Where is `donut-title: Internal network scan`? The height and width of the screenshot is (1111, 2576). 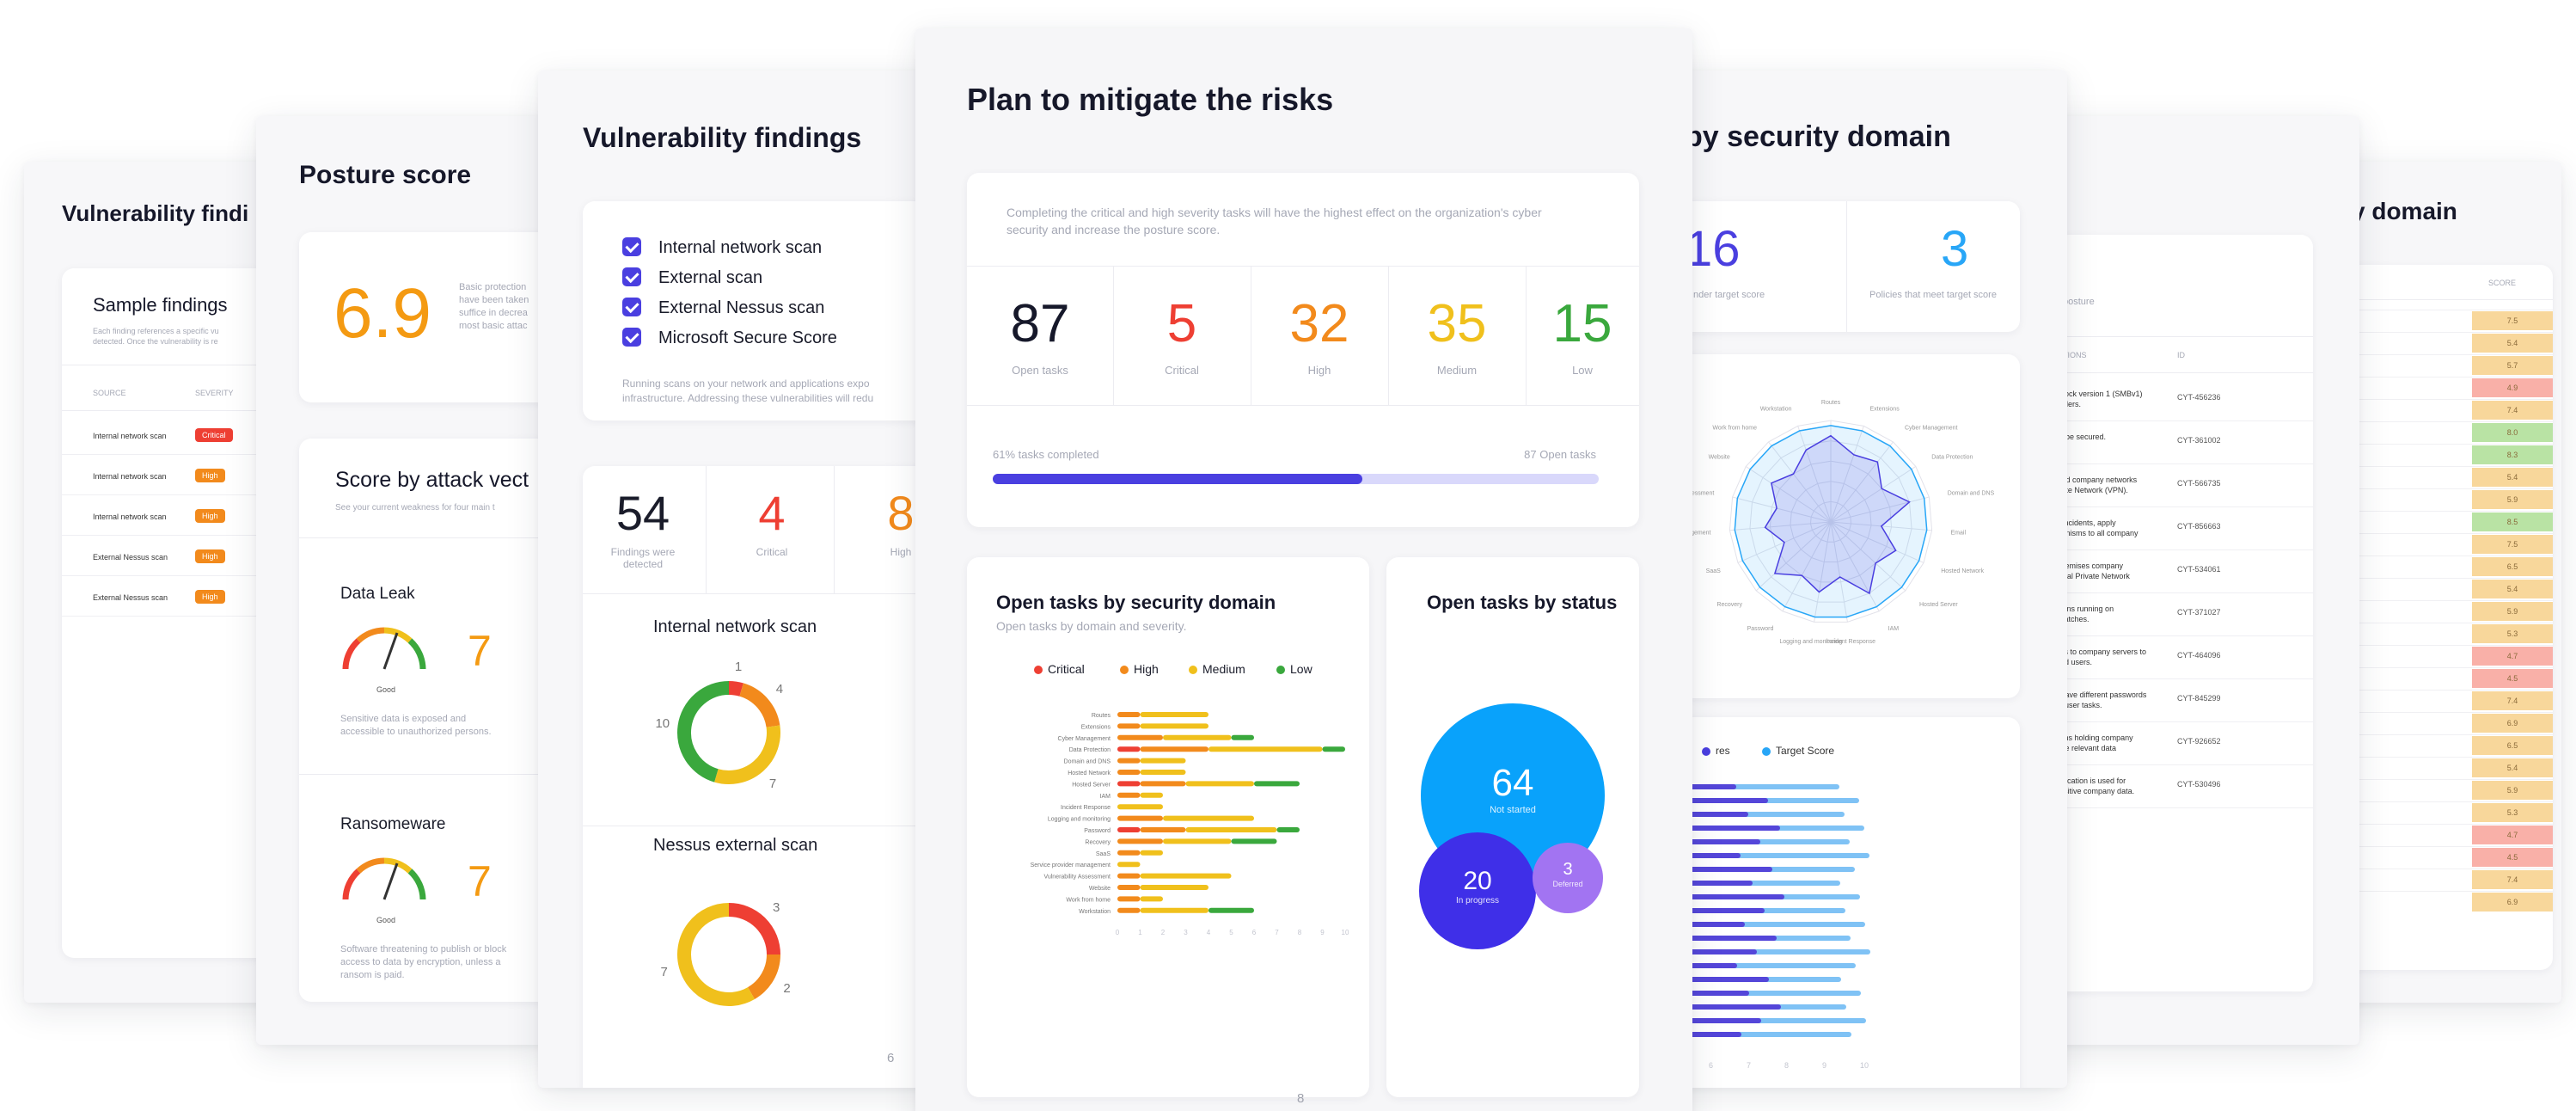 donut-title: Internal network scan is located at coordinates (735, 626).